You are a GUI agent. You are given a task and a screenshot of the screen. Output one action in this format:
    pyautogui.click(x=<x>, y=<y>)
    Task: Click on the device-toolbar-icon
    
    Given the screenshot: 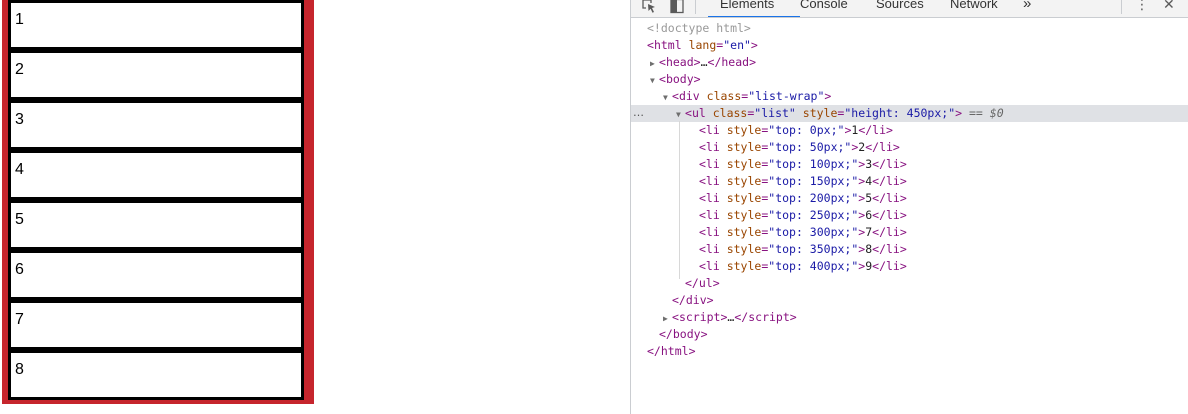 What is the action you would take?
    pyautogui.click(x=677, y=8)
    